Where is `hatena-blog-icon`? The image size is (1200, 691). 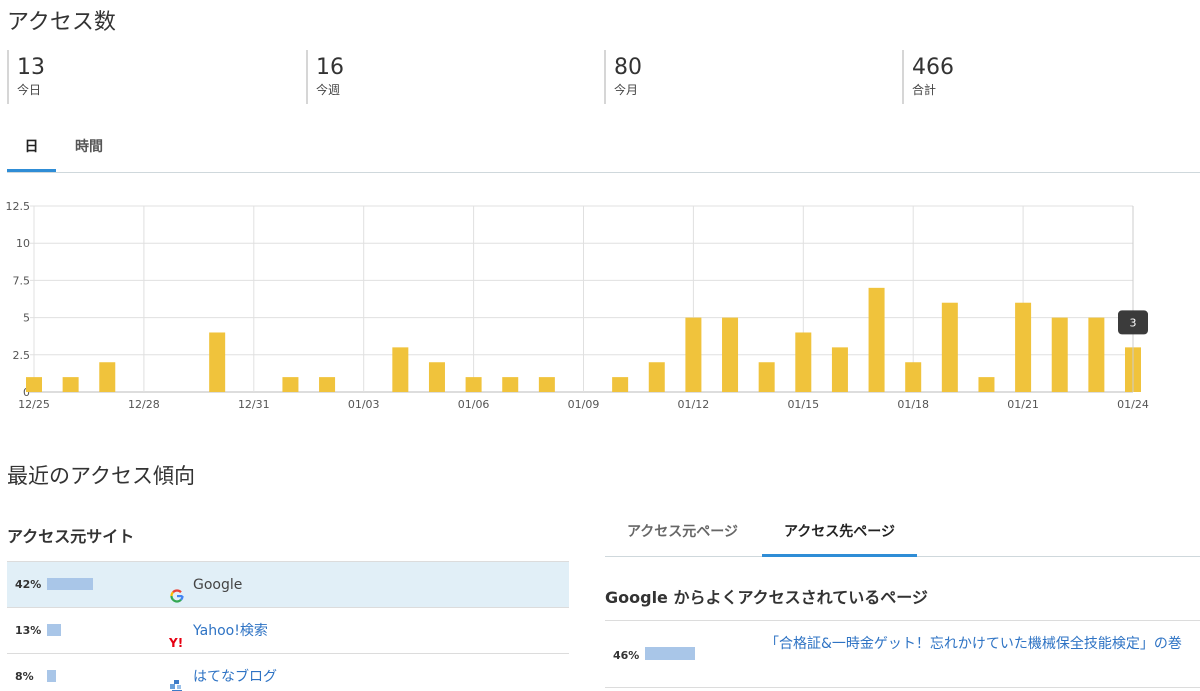
hatena-blog-icon is located at coordinates (177, 679).